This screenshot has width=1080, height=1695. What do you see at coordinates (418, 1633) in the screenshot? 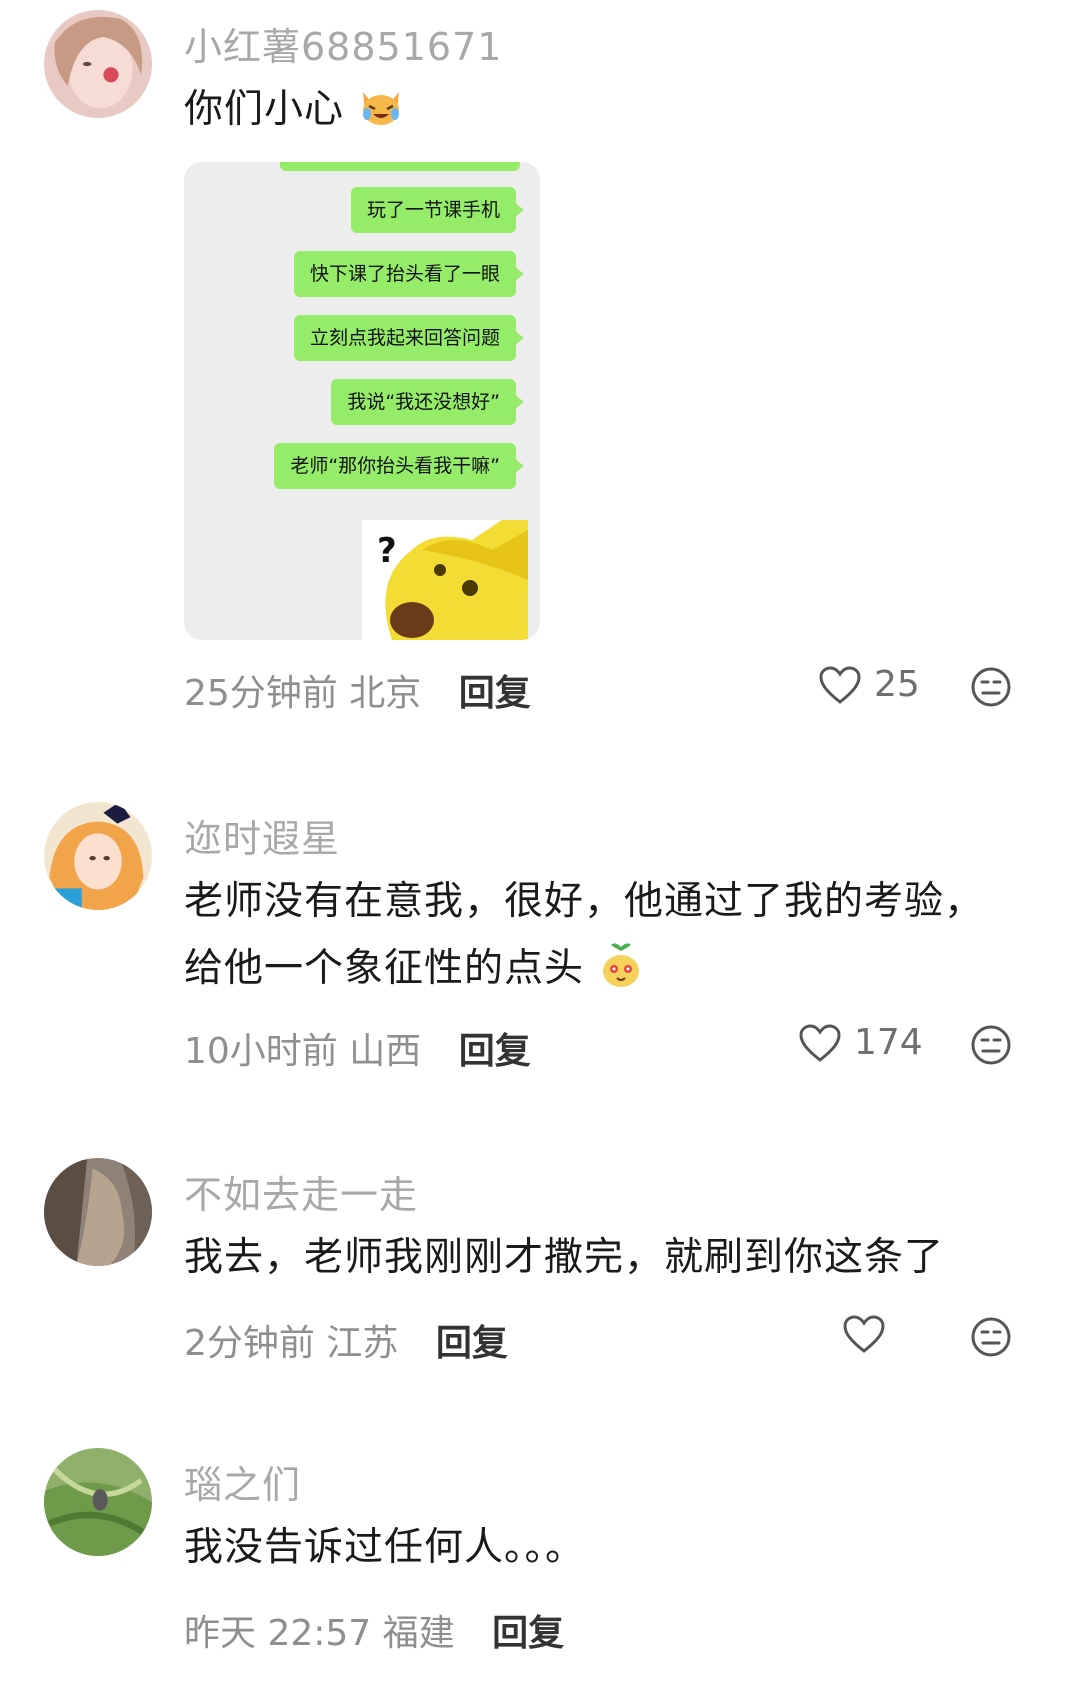
I see `comment-location: 福建` at bounding box center [418, 1633].